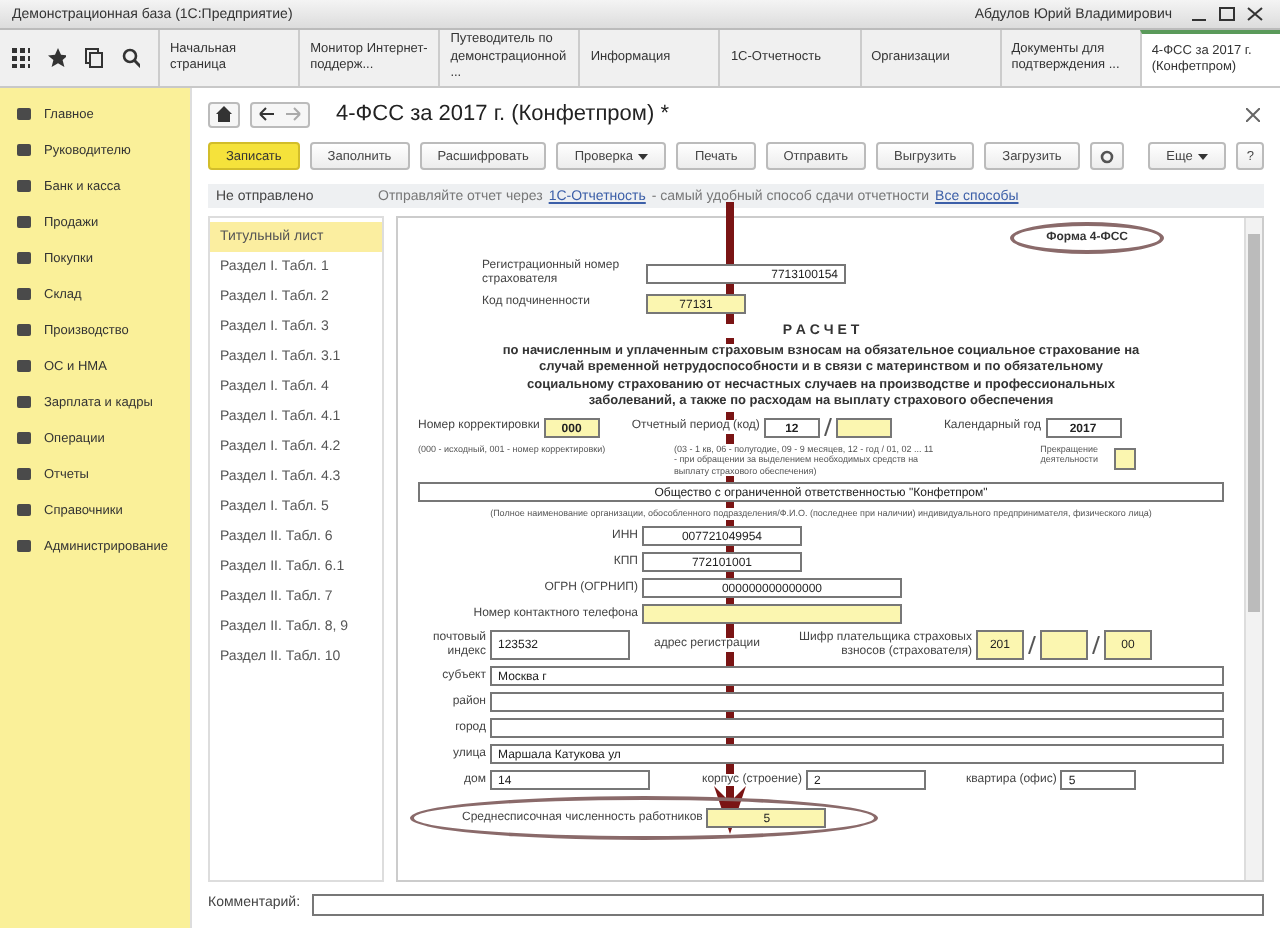  What do you see at coordinates (788, 904) in the screenshot?
I see `comment-field` at bounding box center [788, 904].